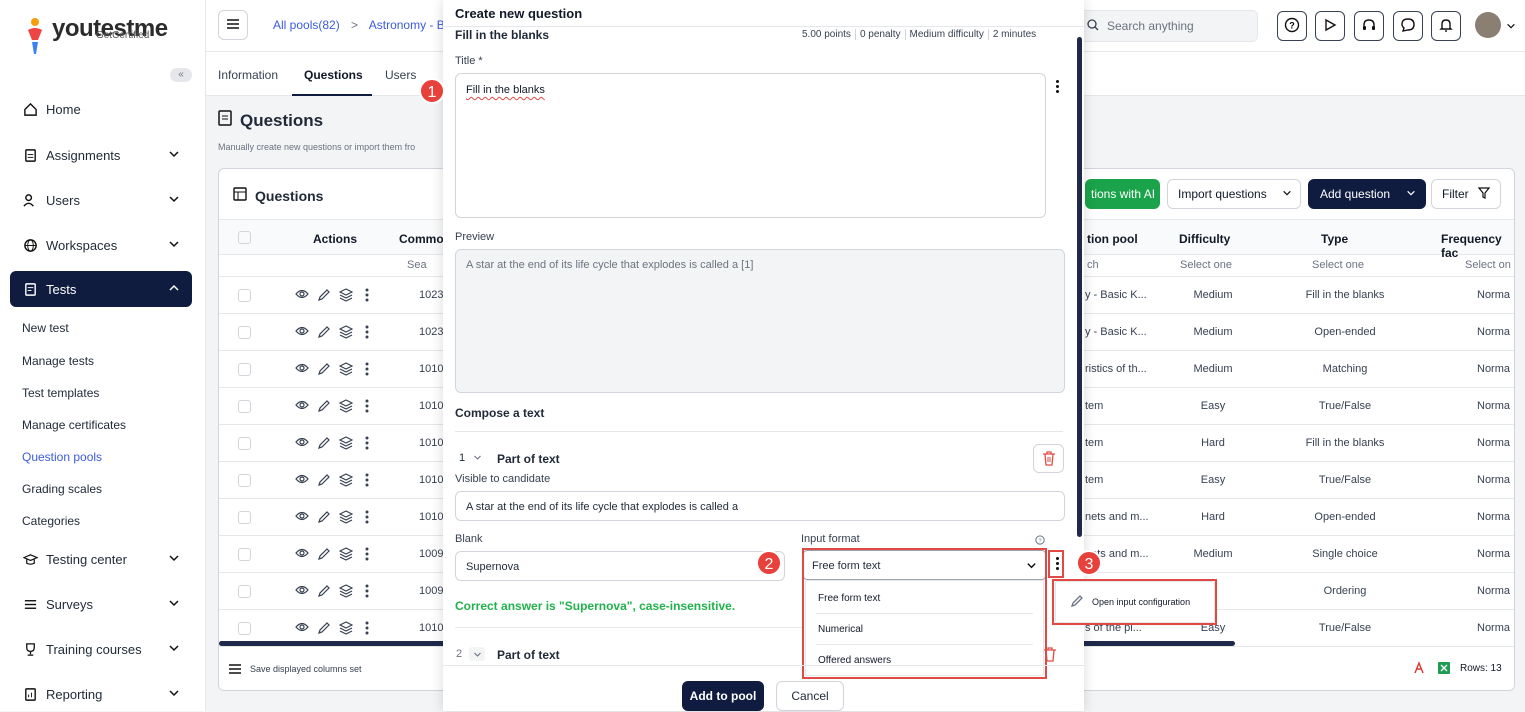 The width and height of the screenshot is (1525, 712). Describe the element at coordinates (1112, 239) in the screenshot. I see `col-pool: tion pool` at that location.